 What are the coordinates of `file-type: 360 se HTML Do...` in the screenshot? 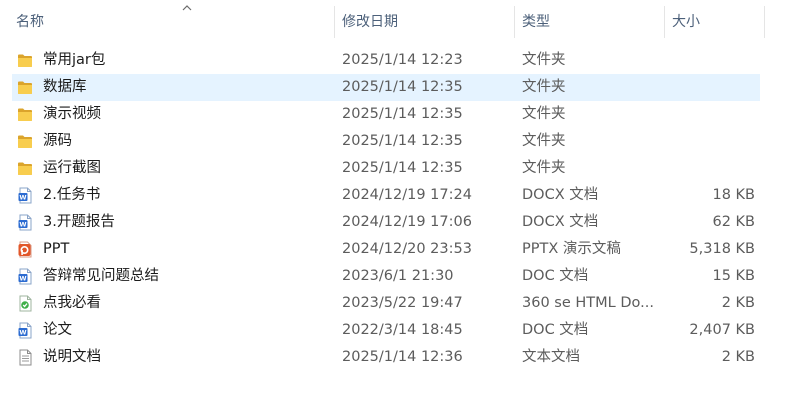 It's located at (588, 303).